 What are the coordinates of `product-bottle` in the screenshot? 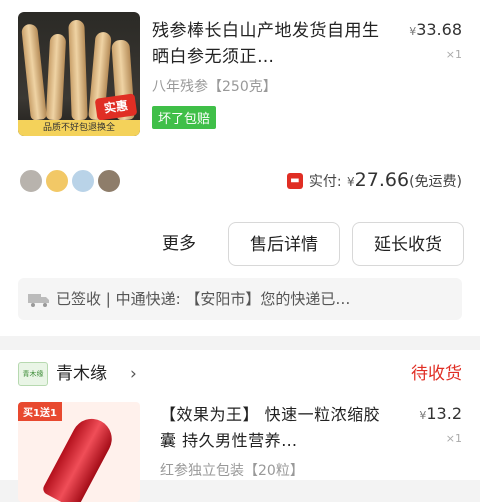 It's located at (80, 456).